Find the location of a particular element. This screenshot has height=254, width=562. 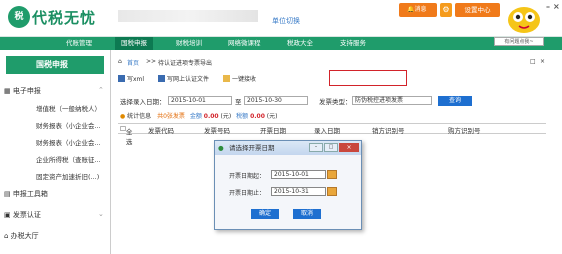

end-date-input: 2015-10-31 is located at coordinates (298, 191).